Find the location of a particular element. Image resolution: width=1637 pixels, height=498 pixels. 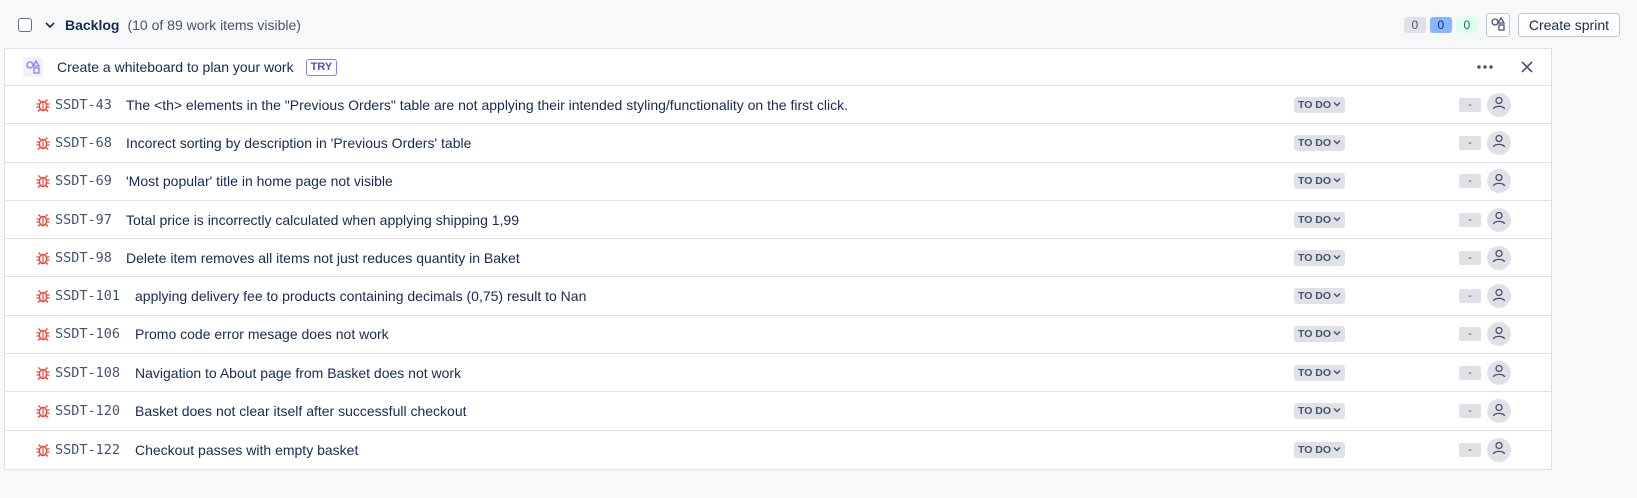

work-item-key: SSDT-106 is located at coordinates (87, 334).